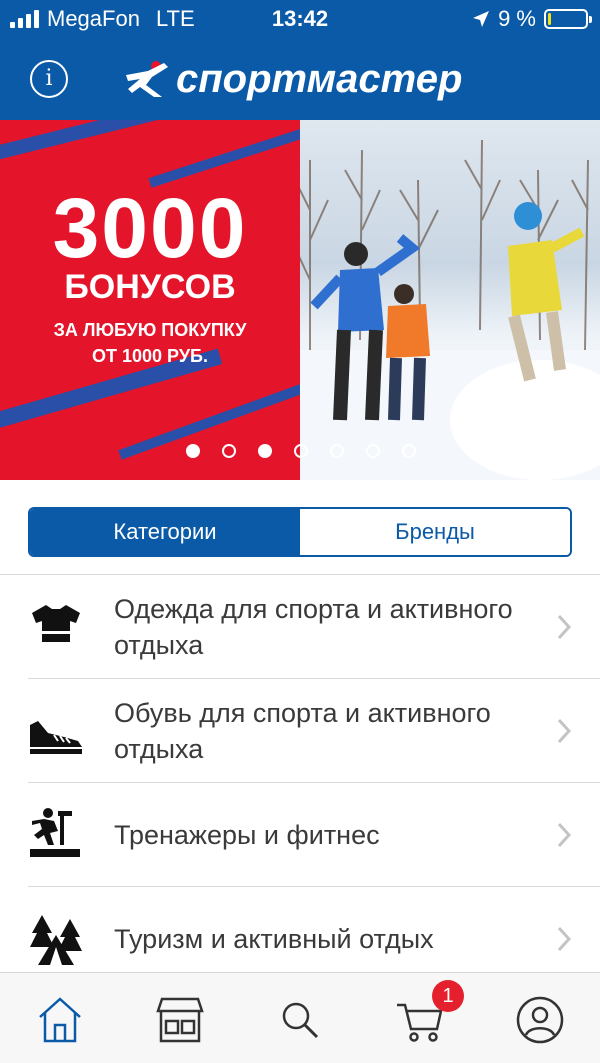  Describe the element at coordinates (56, 737) in the screenshot. I see `sneaker-icon` at that location.